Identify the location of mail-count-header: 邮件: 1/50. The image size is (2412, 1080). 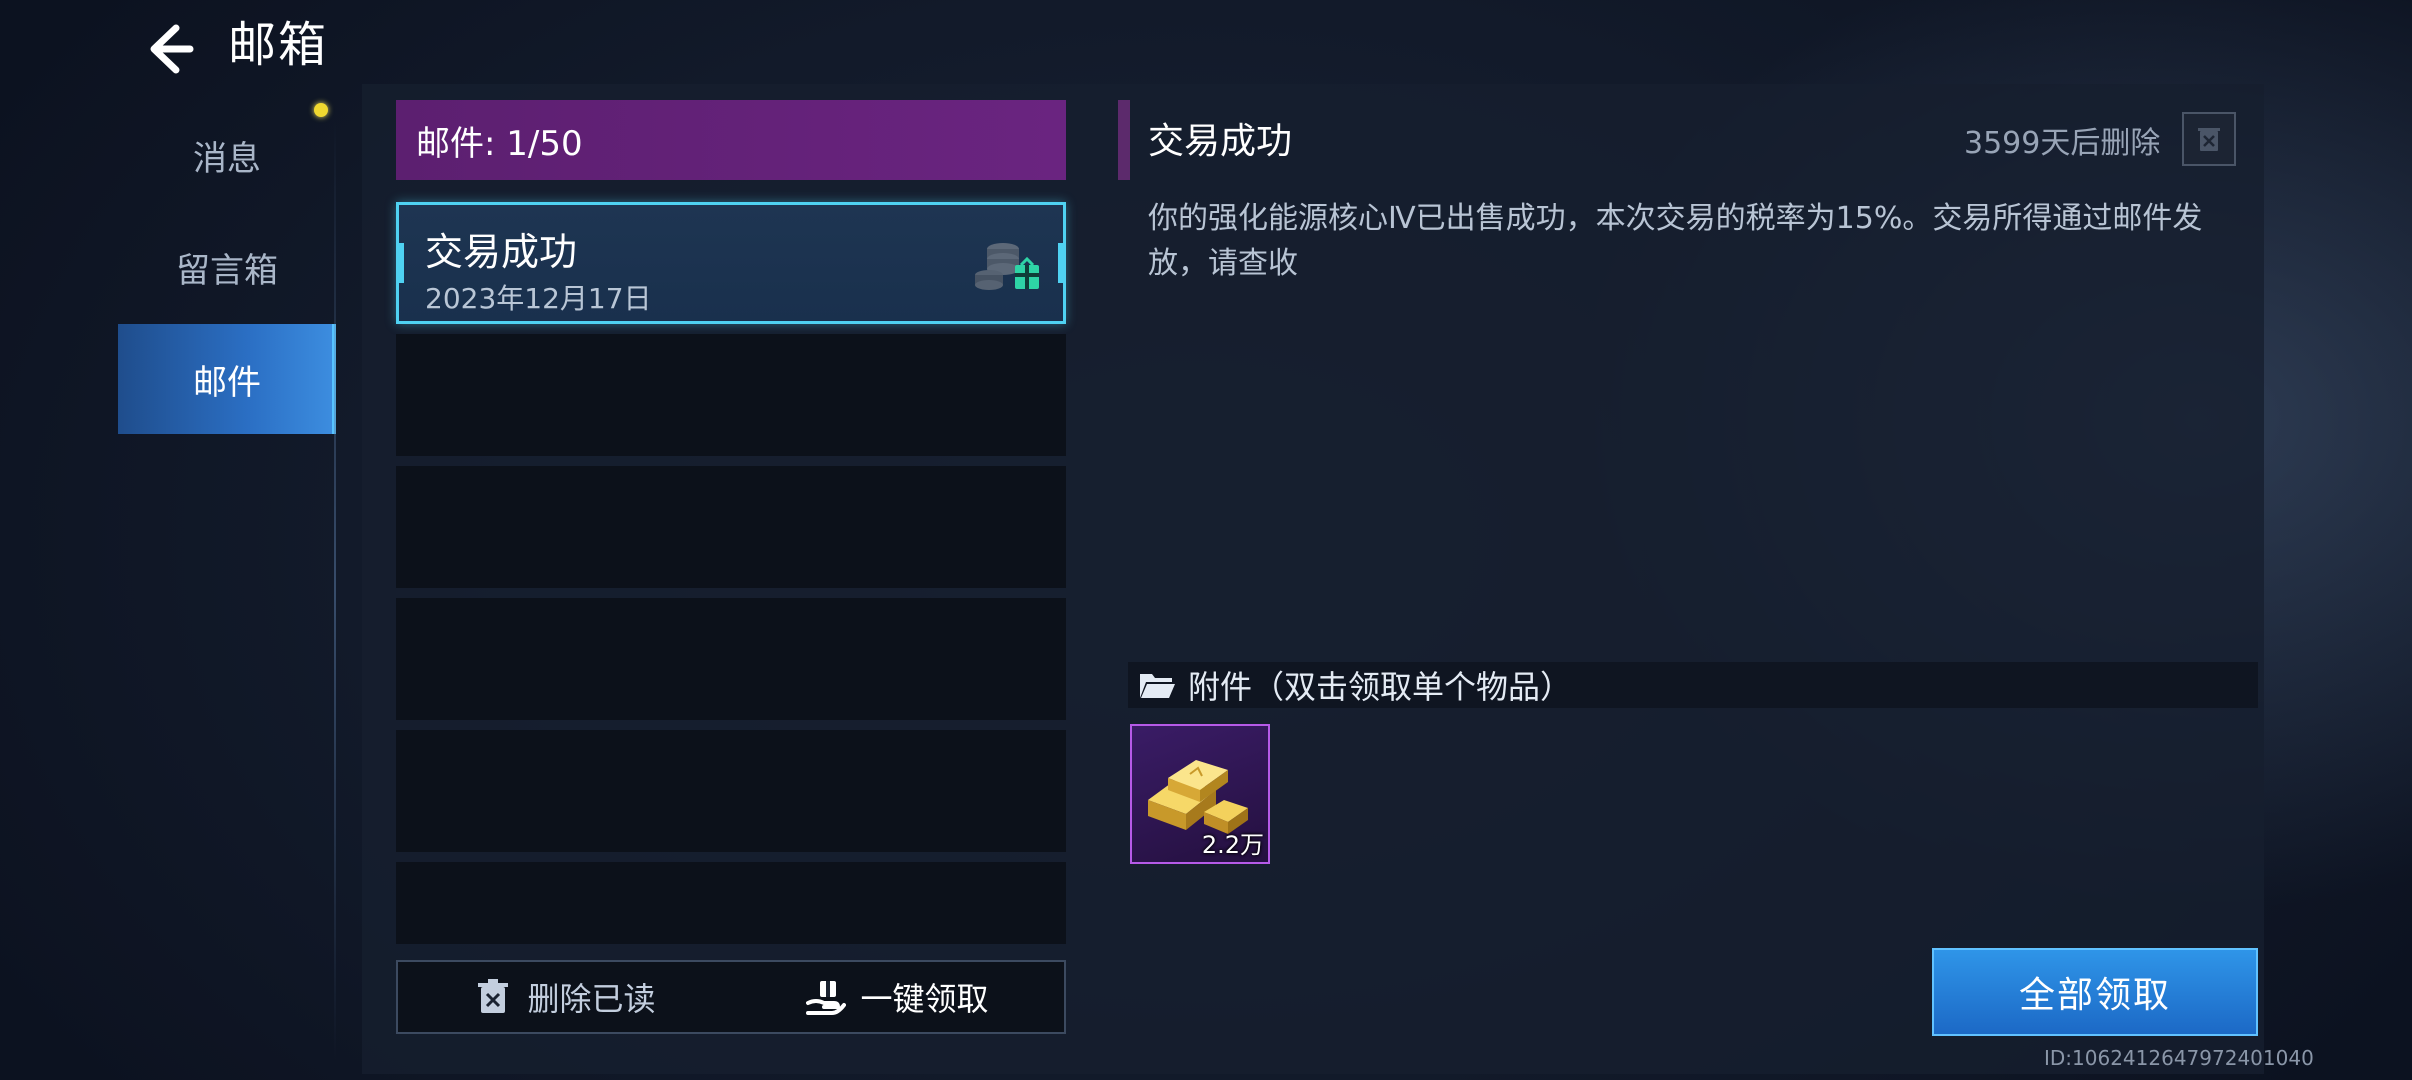
(731, 140).